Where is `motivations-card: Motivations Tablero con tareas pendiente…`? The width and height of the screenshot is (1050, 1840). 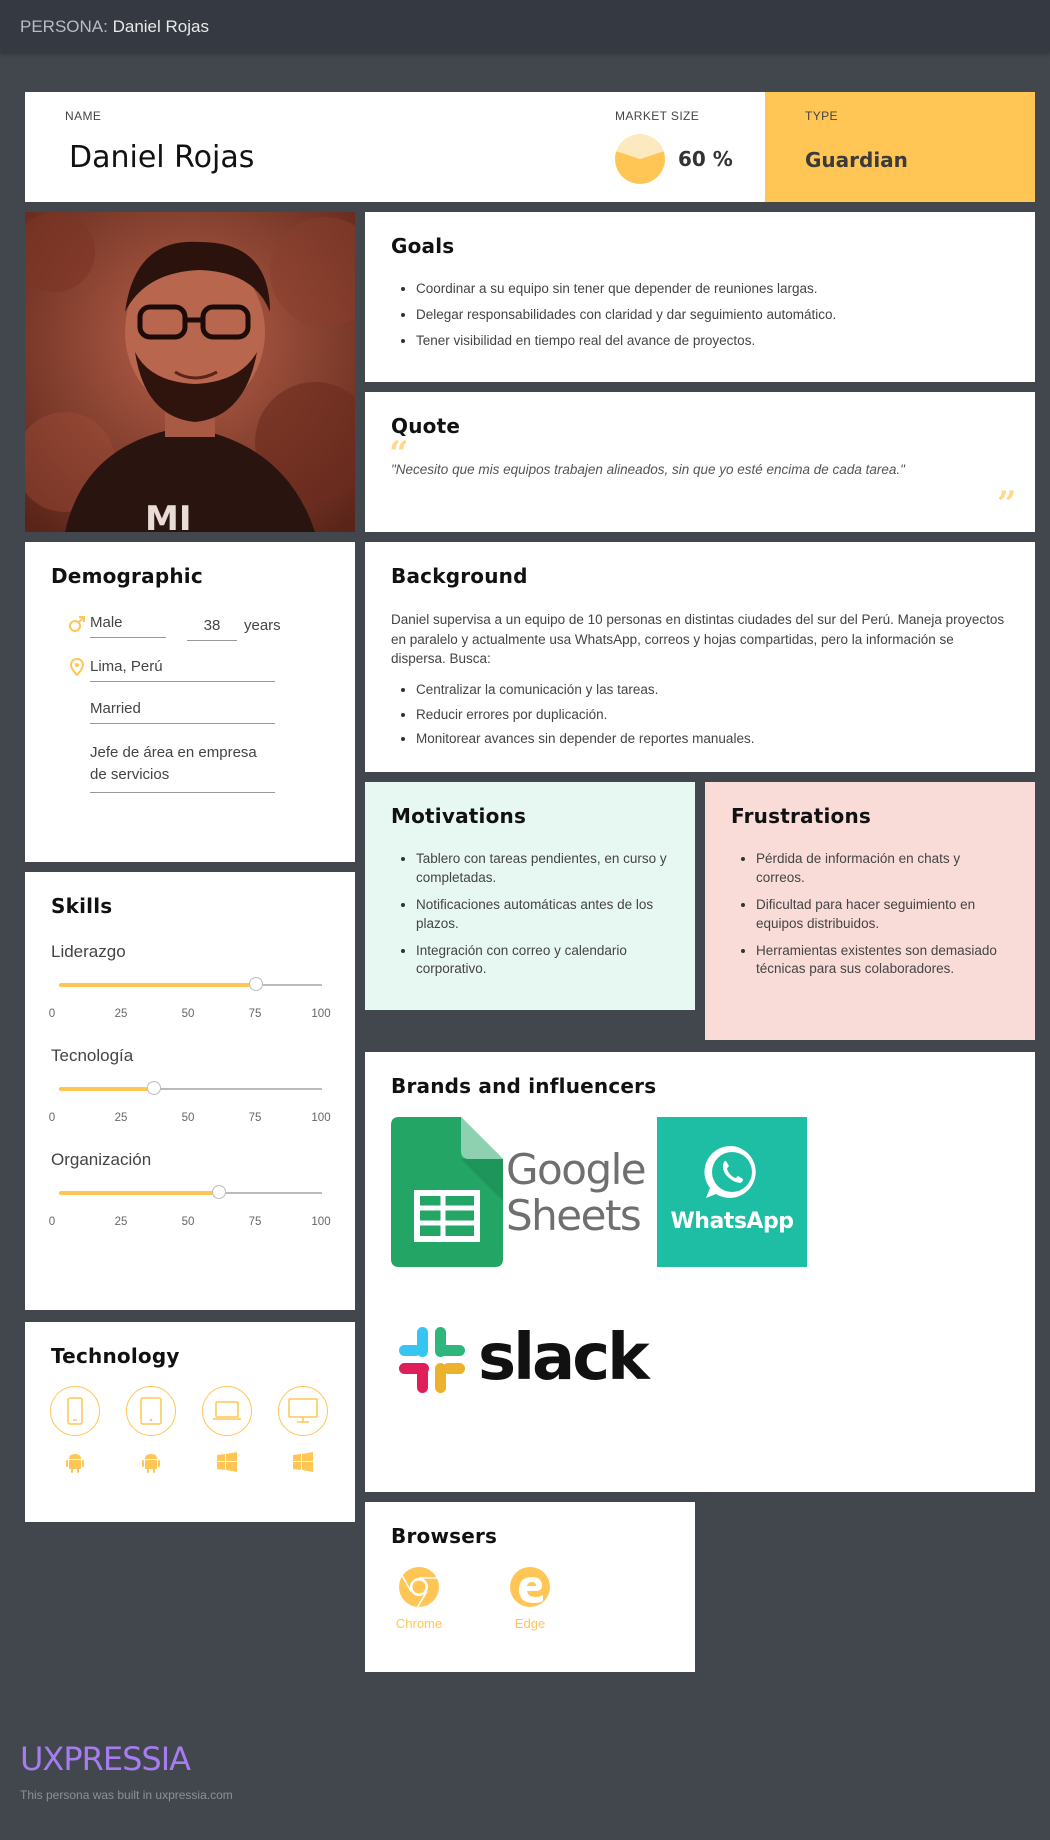 motivations-card: Motivations Tablero con tareas pendiente… is located at coordinates (530, 896).